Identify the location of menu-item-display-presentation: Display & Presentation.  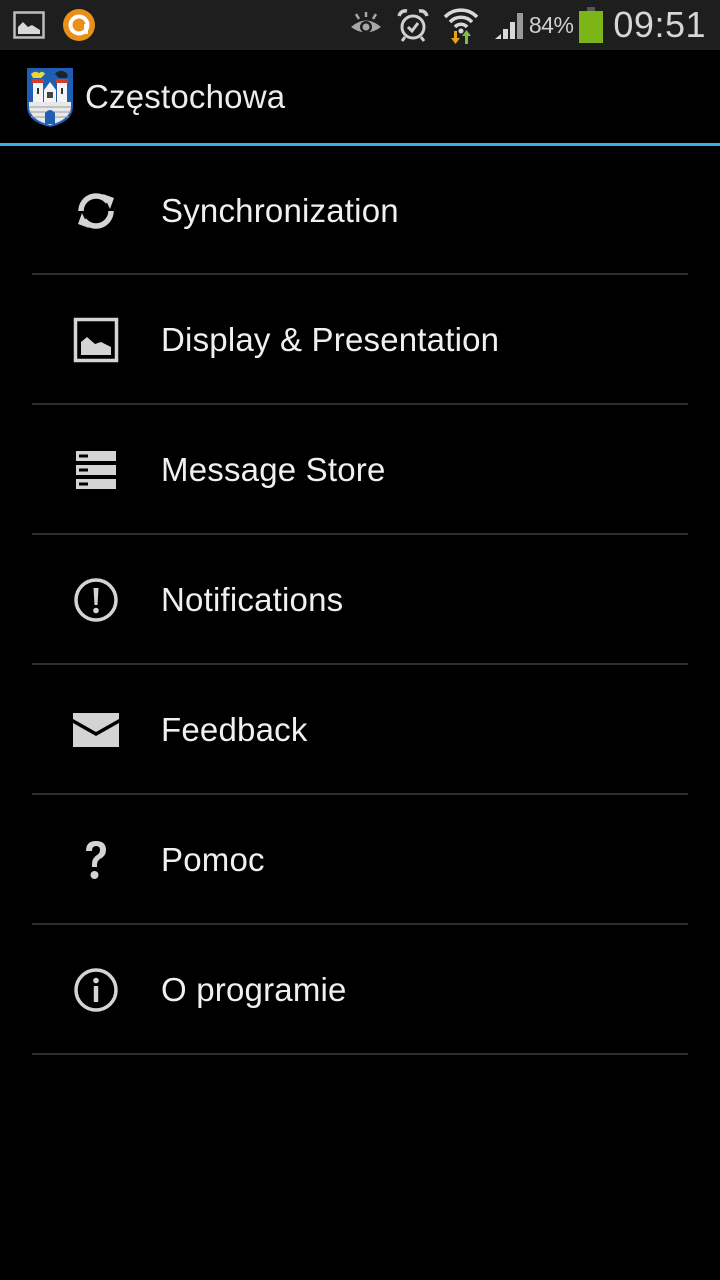
(360, 340).